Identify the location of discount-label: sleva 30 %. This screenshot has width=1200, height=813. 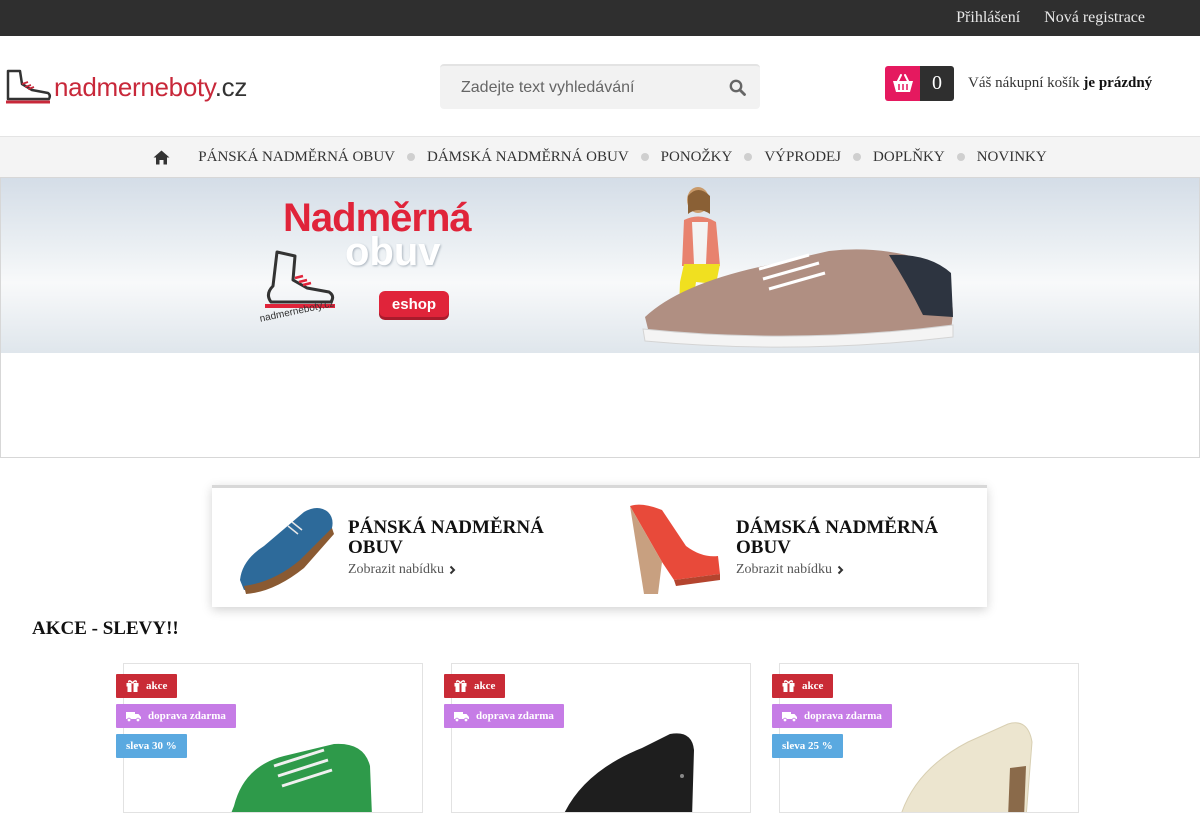
(151, 746).